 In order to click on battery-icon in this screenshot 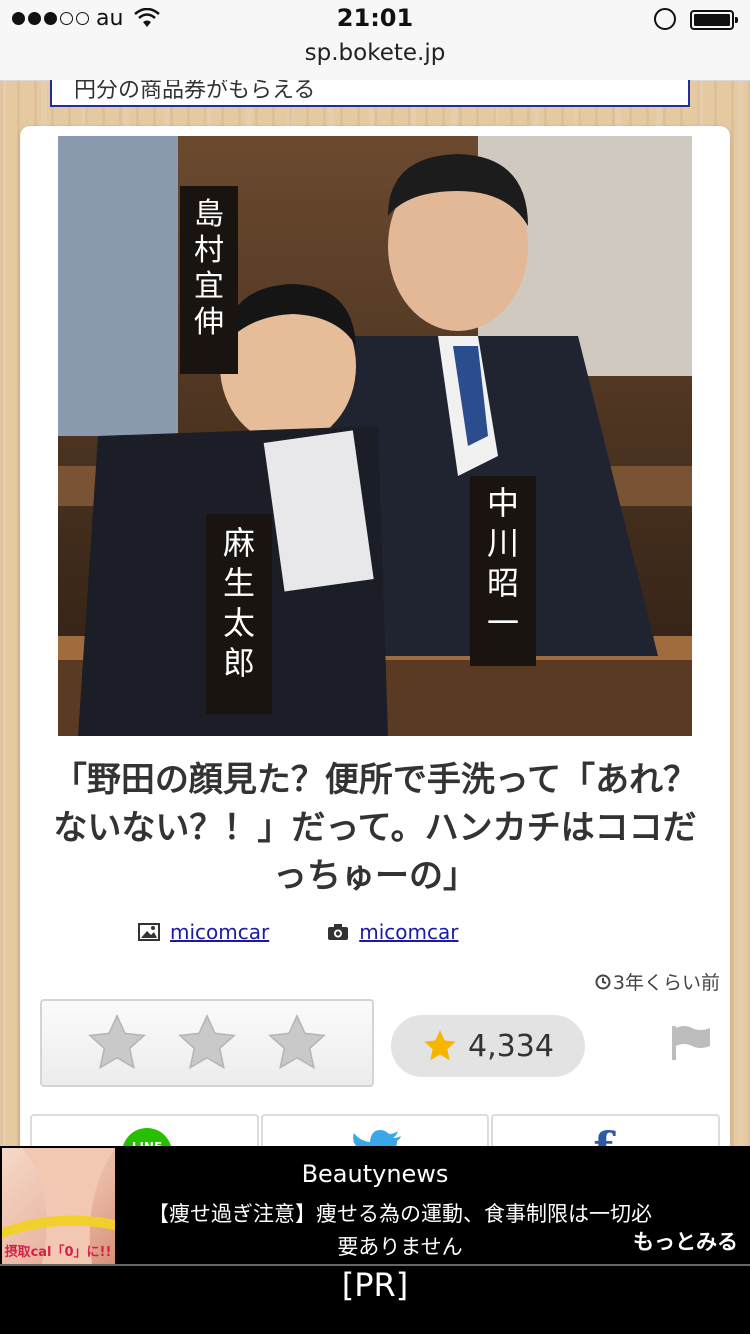, I will do `click(714, 20)`.